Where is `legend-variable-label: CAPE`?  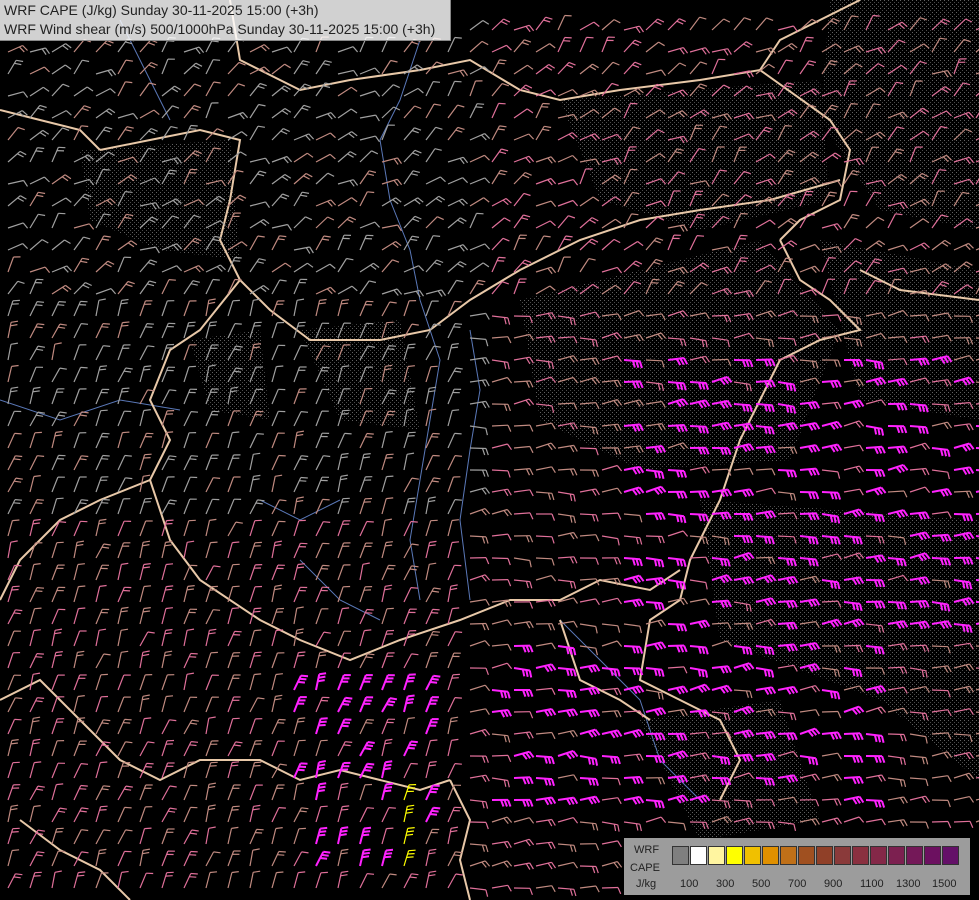
legend-variable-label: CAPE is located at coordinates (645, 868).